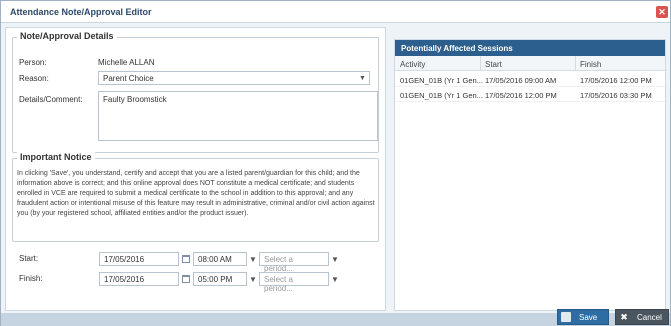 The height and width of the screenshot is (326, 671). Describe the element at coordinates (649, 317) in the screenshot. I see `cancel-label: Cancel` at that location.